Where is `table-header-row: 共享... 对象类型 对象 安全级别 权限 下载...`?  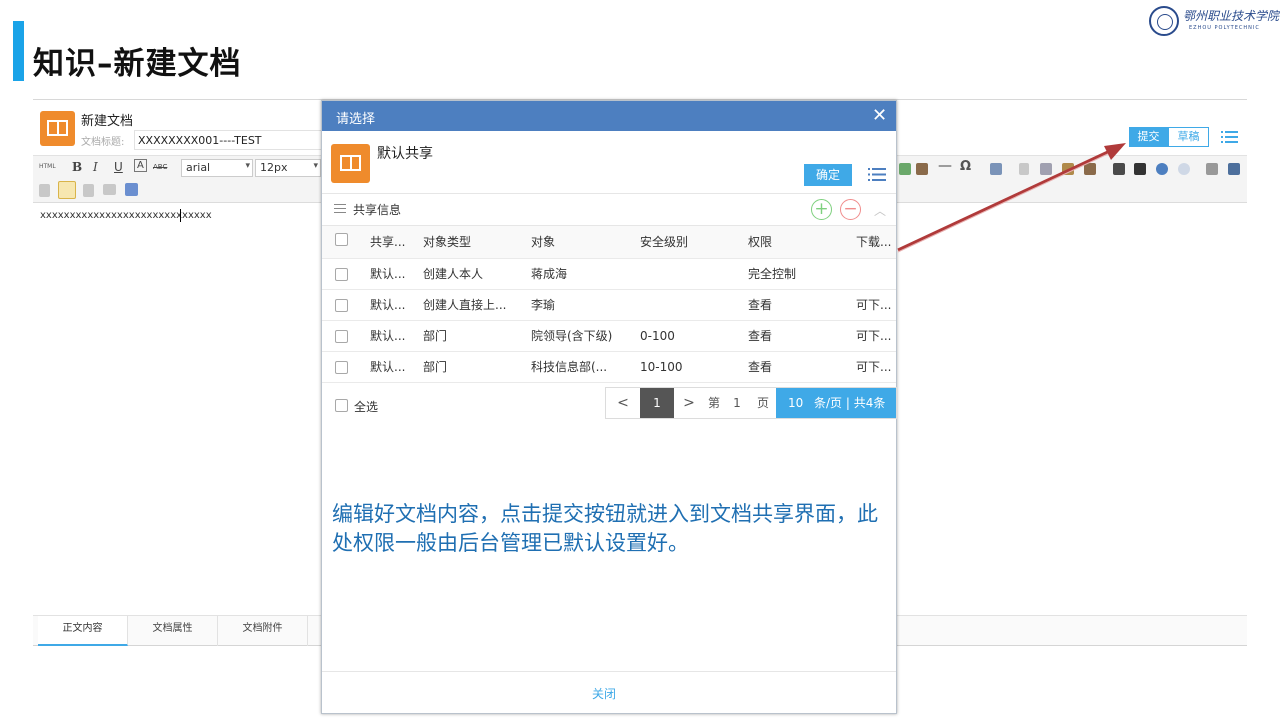
table-header-row: 共享... 对象类型 对象 安全级别 权限 下载... is located at coordinates (609, 242).